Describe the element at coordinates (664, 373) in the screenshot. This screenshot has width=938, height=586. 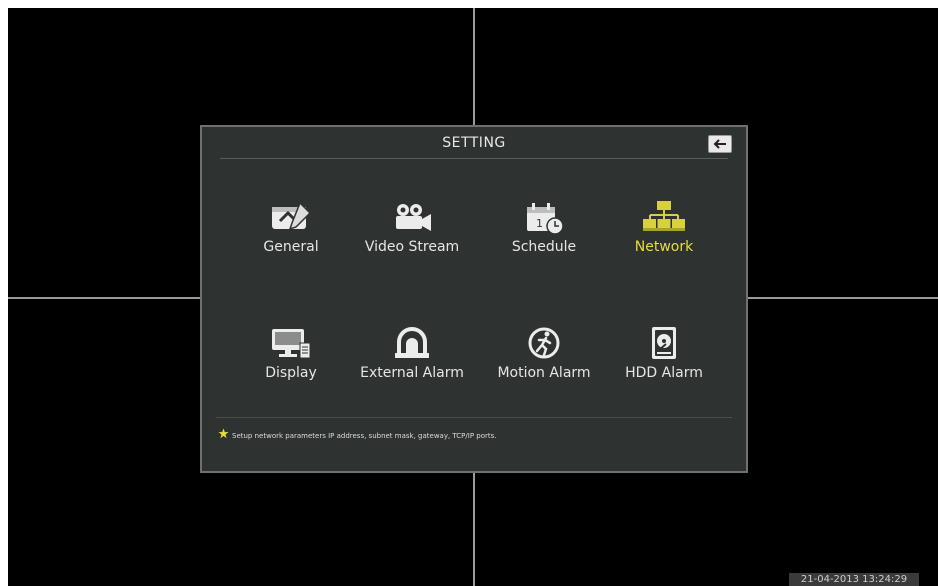
I see `menu-item-label: HDD Alarm` at that location.